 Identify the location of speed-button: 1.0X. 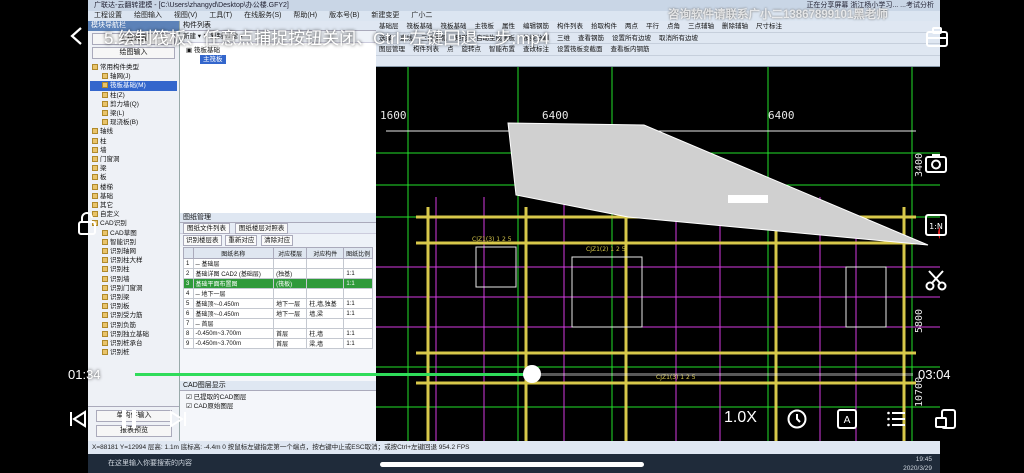
(740, 418).